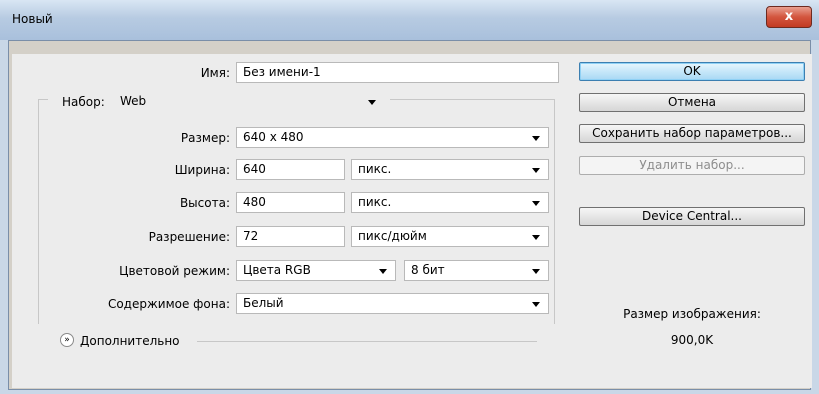  I want to click on group-border-top-right, so click(472, 99).